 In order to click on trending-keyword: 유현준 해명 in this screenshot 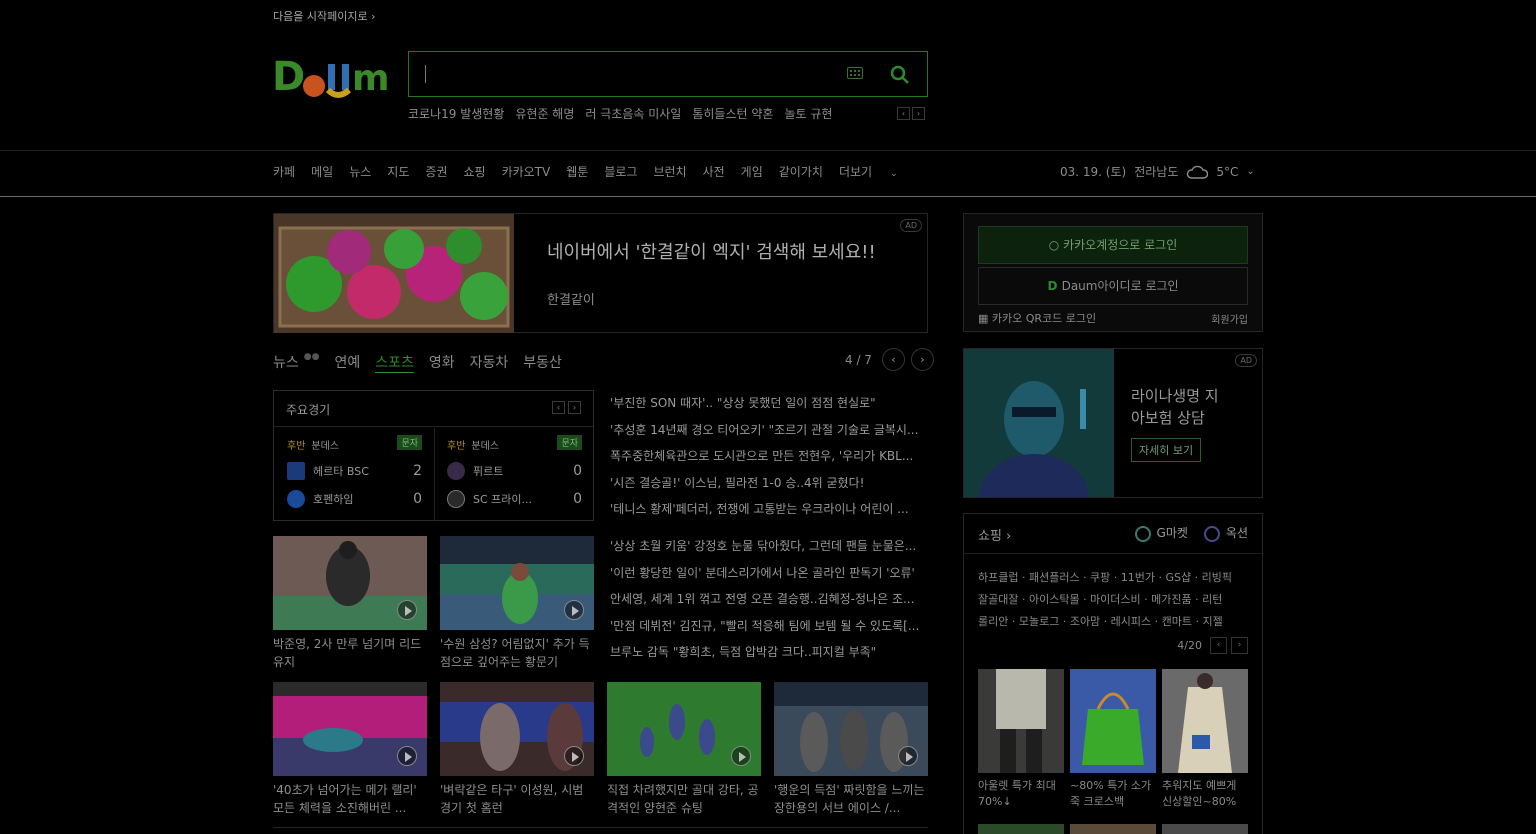, I will do `click(544, 113)`.